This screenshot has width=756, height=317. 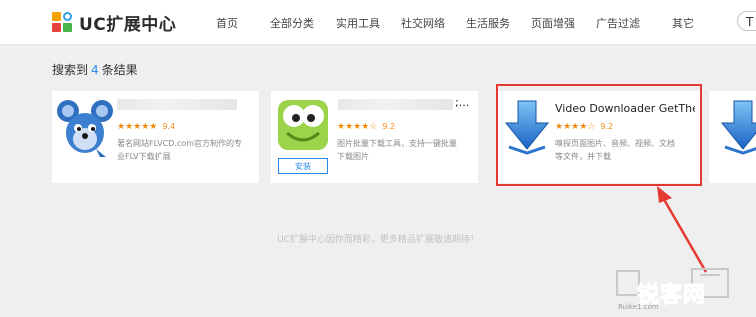 What do you see at coordinates (378, 240) in the screenshot?
I see `footer-note: UC扩展中心因你而精彩，更多精品扩展敬请期待！` at bounding box center [378, 240].